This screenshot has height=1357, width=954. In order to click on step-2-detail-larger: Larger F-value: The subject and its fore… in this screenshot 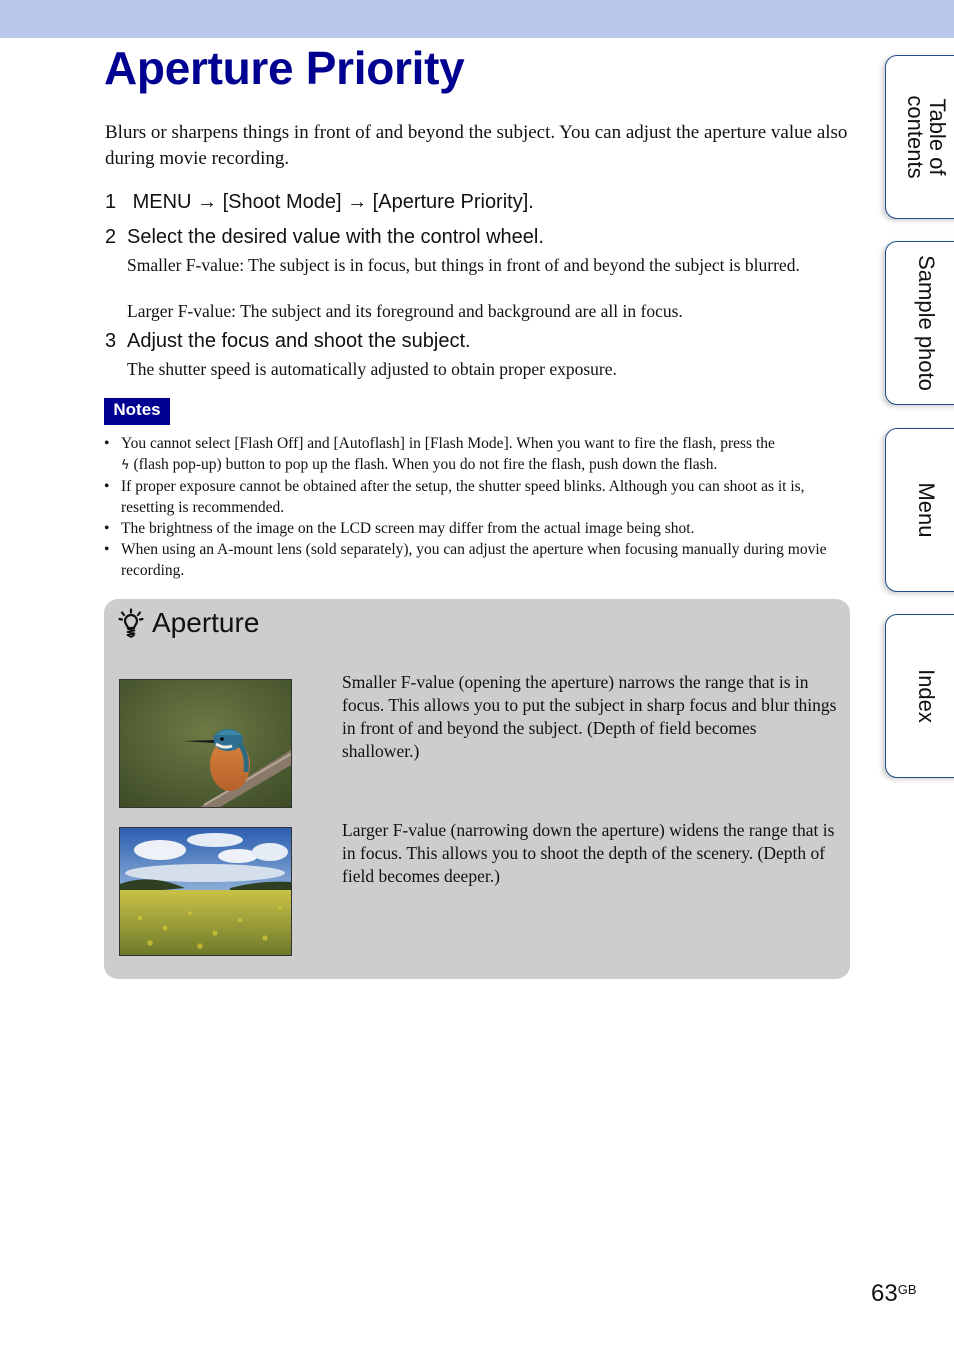, I will do `click(405, 311)`.